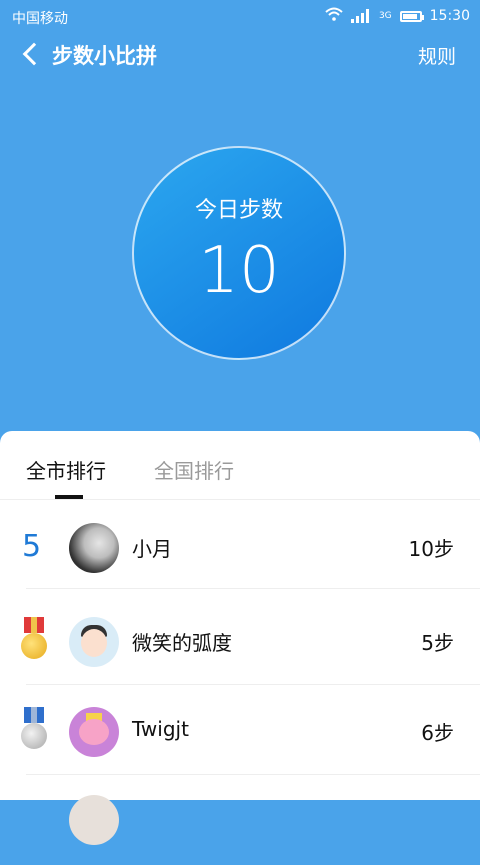 The height and width of the screenshot is (865, 480). I want to click on gold-medal-icon, so click(34, 640).